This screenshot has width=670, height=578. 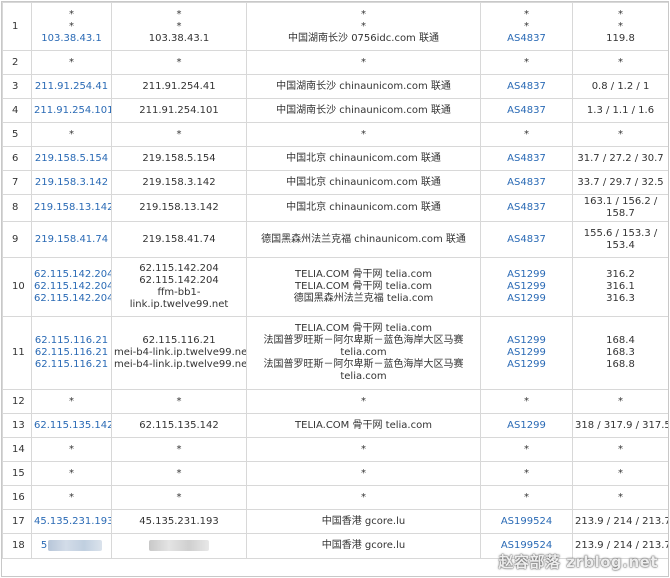 What do you see at coordinates (363, 38) in the screenshot?
I see `hop-location-line: 中国湖南长沙 0756idc.com 联通` at bounding box center [363, 38].